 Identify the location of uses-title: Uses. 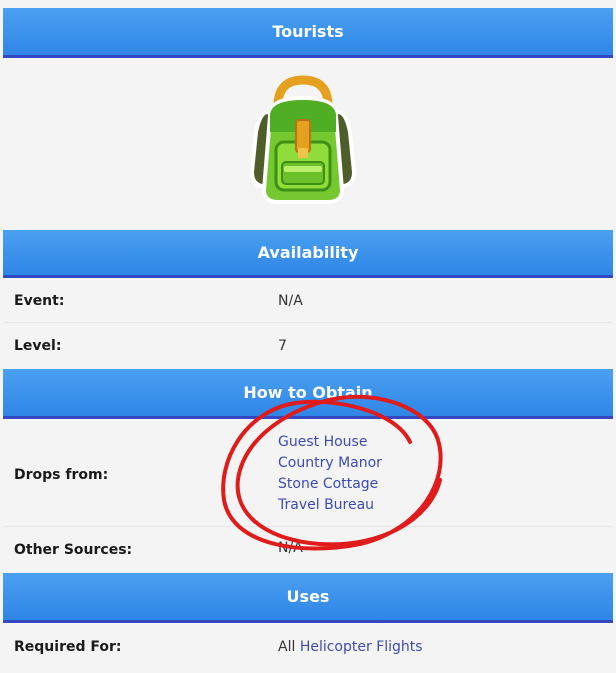
(308, 596).